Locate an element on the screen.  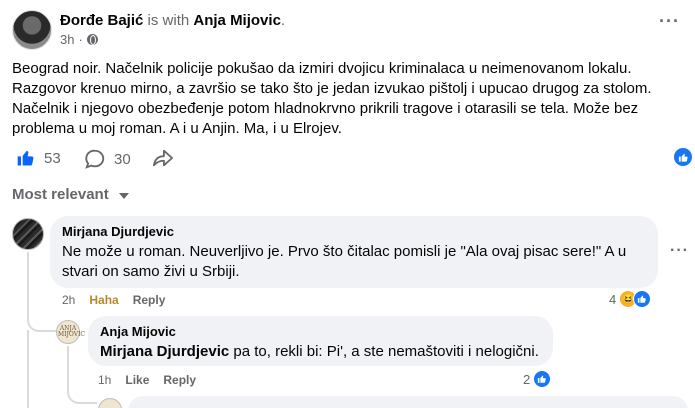
comment-actions: 2h Haha Reply is located at coordinates (113, 300).